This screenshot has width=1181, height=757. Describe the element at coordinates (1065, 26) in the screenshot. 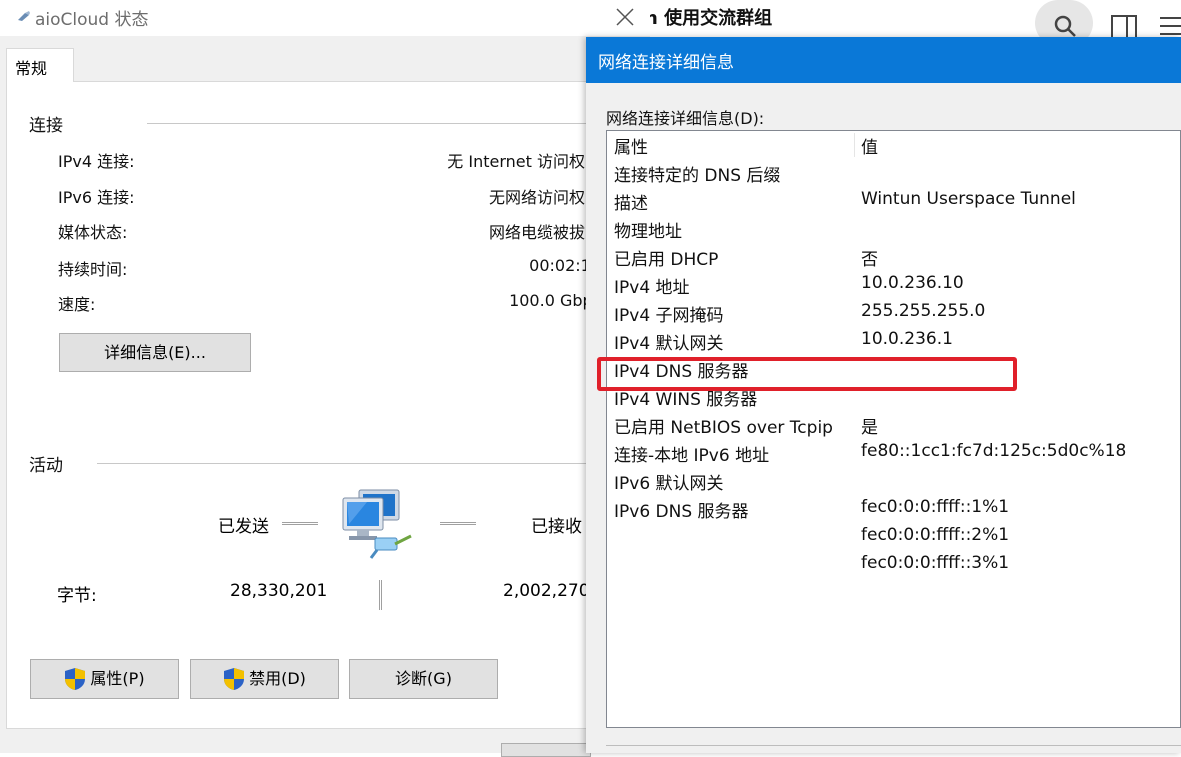

I see `search-icon` at that location.